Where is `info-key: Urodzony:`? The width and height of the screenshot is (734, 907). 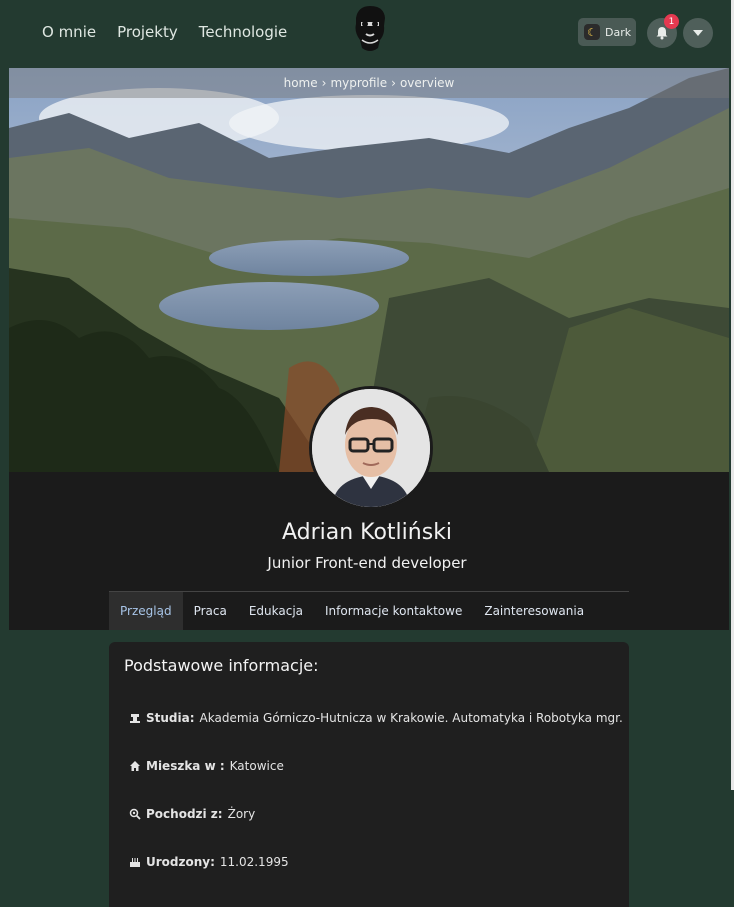
info-key: Urodzony: is located at coordinates (180, 862).